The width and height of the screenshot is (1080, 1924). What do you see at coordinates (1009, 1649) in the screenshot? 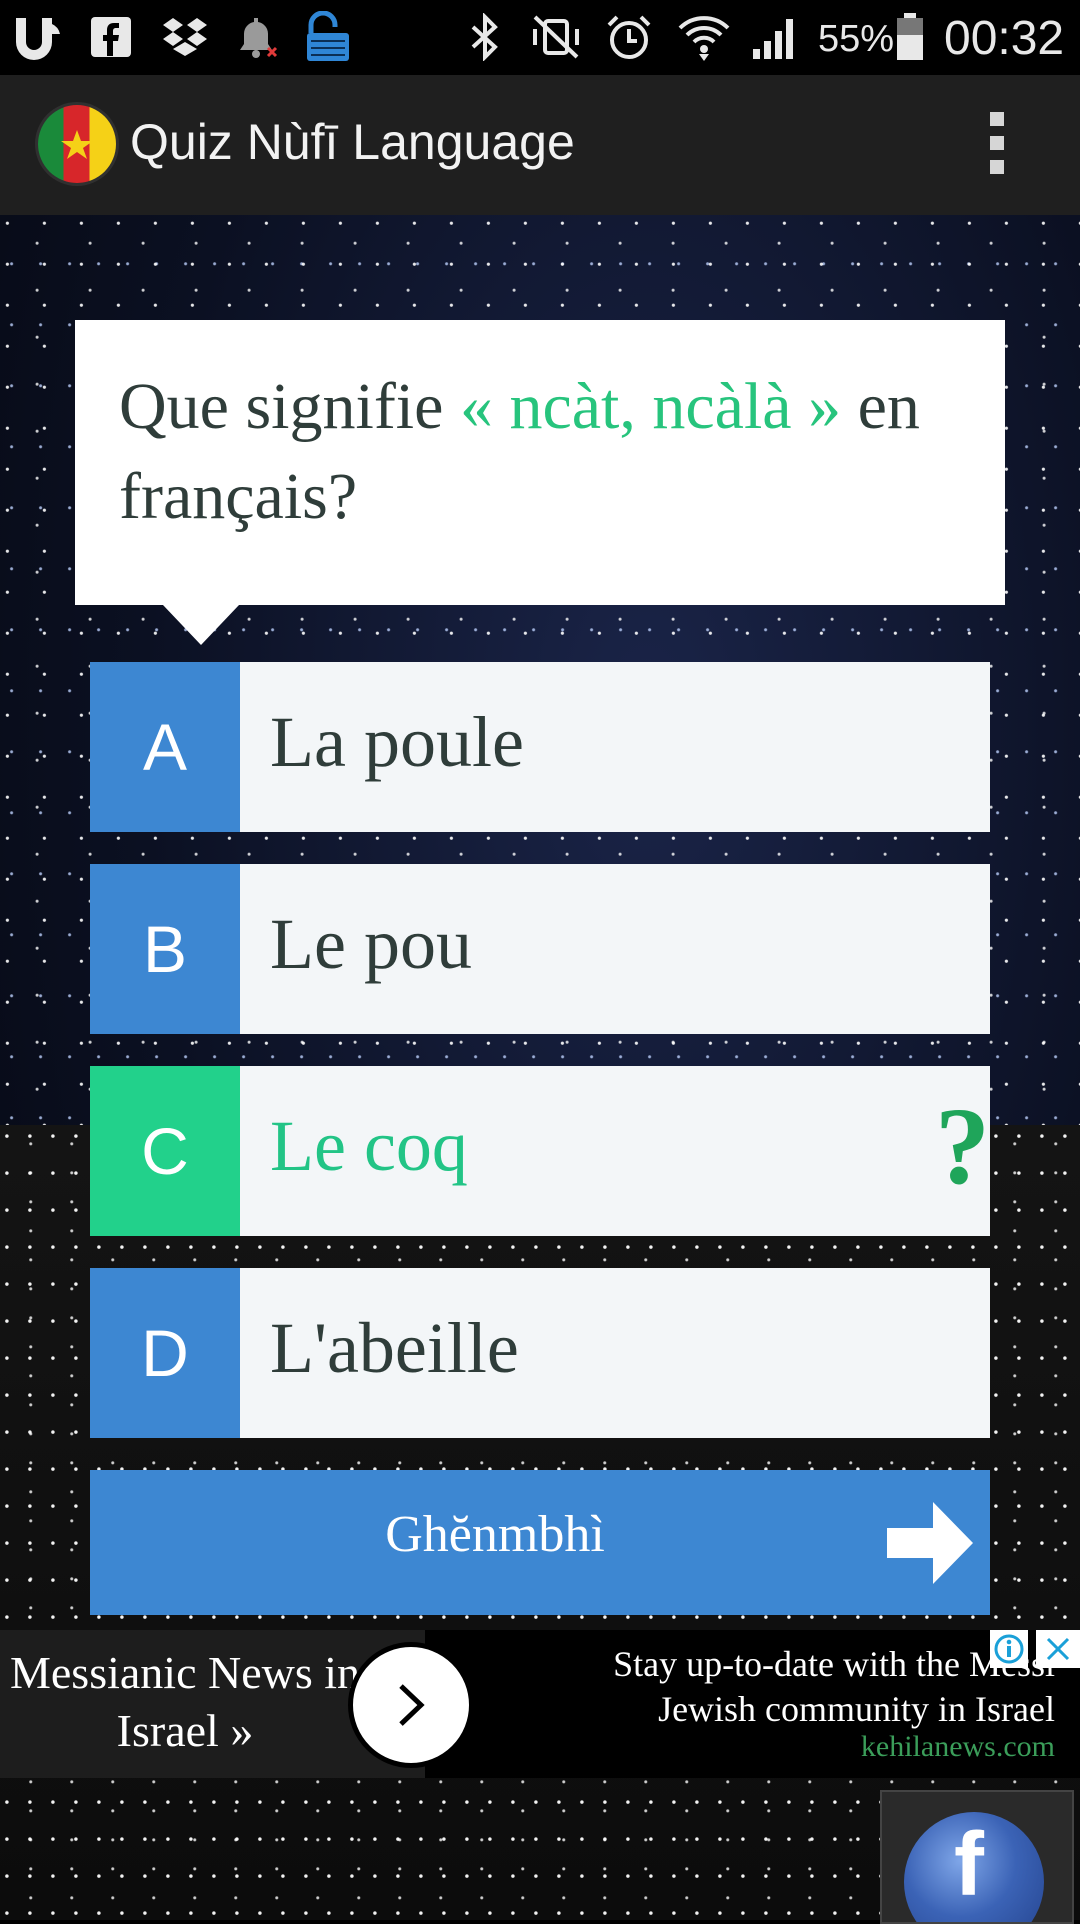
I see `ad-info-icon` at bounding box center [1009, 1649].